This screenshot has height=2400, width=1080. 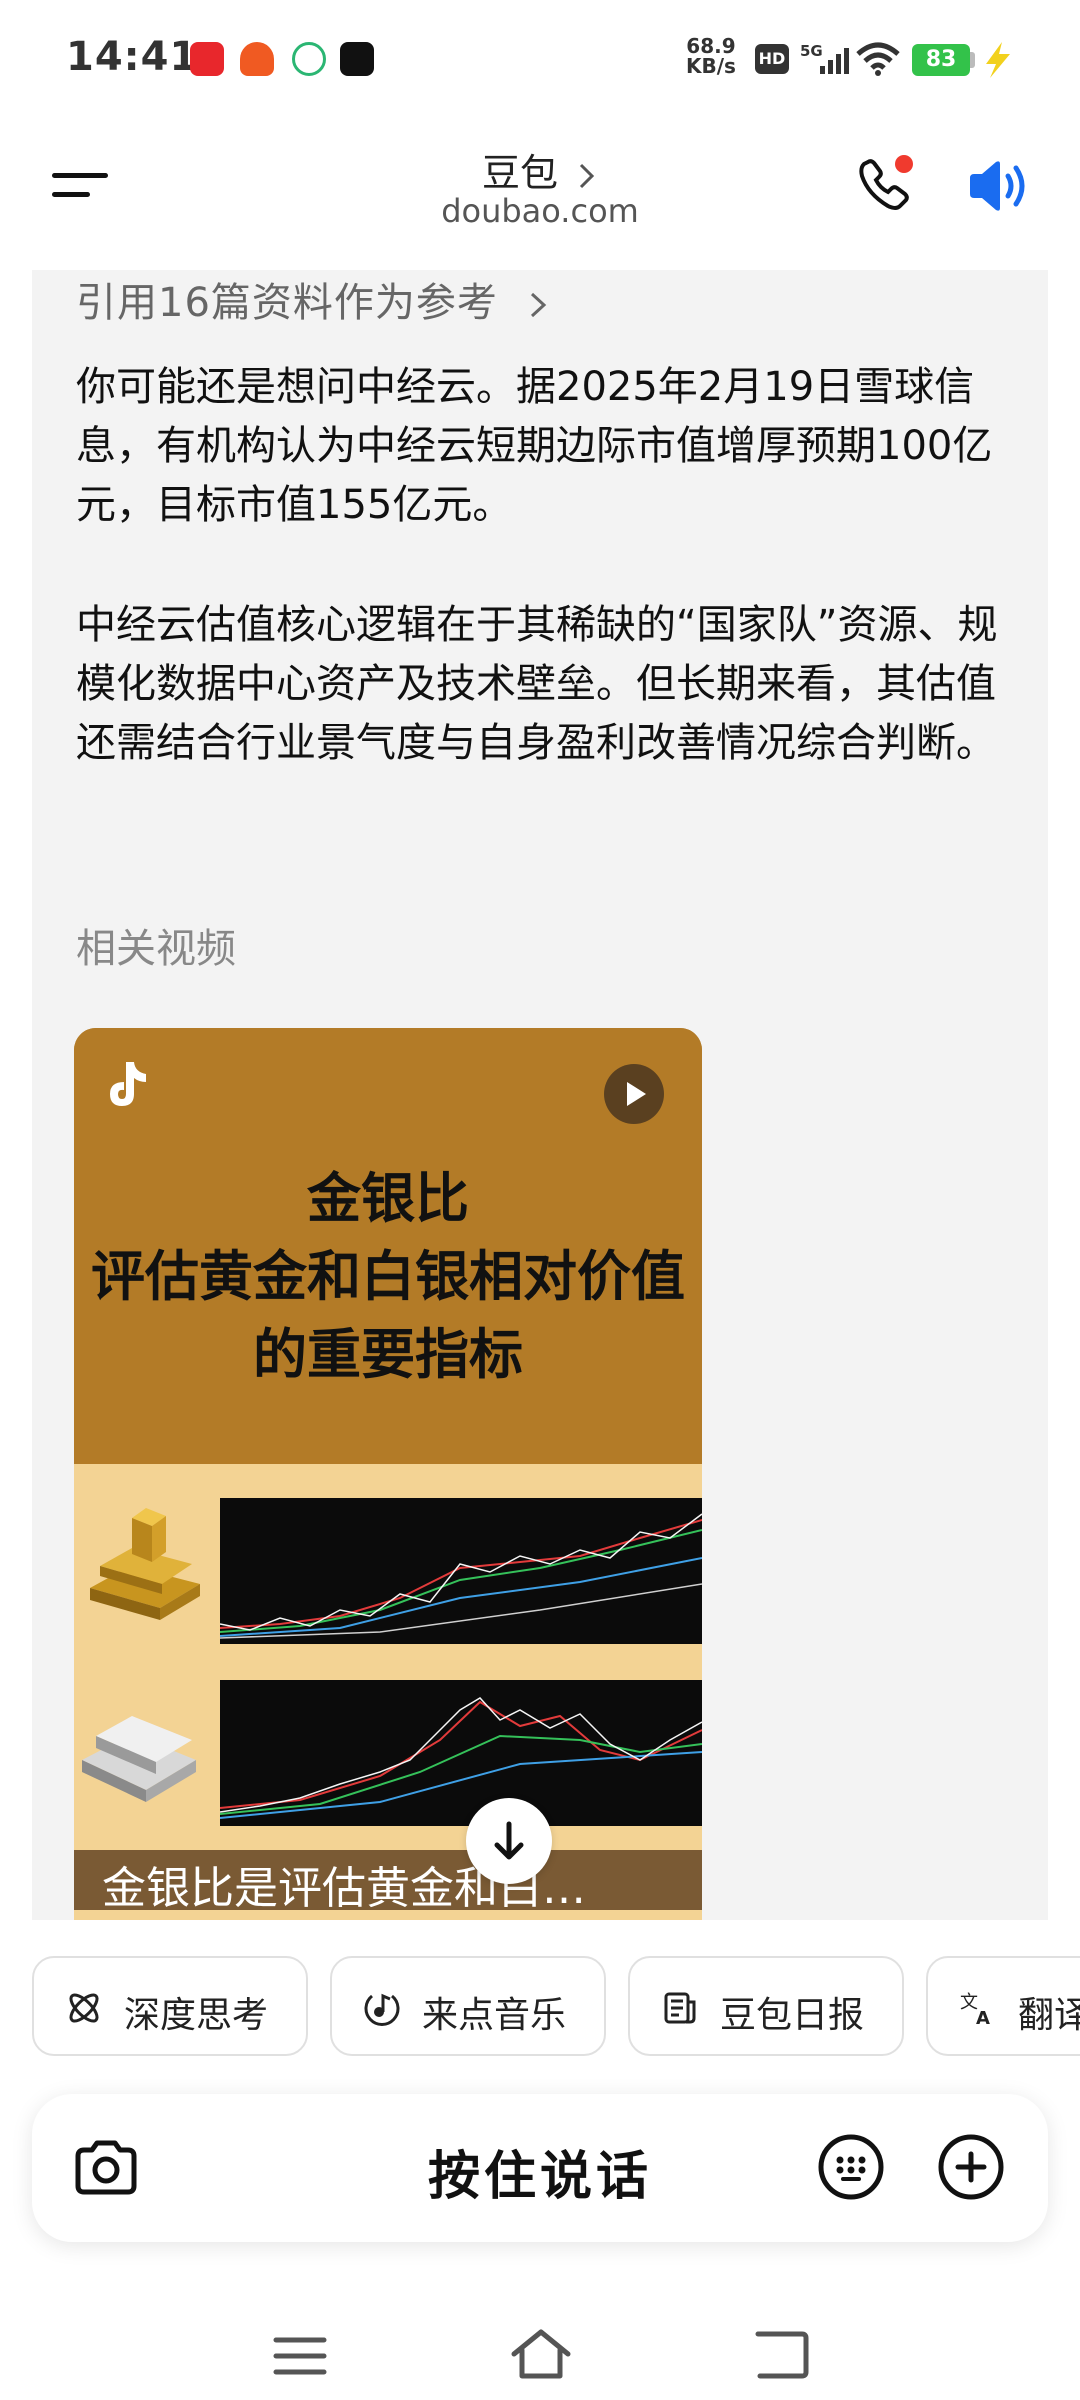 What do you see at coordinates (388, 1198) in the screenshot?
I see `video-cover-title: 金银比` at bounding box center [388, 1198].